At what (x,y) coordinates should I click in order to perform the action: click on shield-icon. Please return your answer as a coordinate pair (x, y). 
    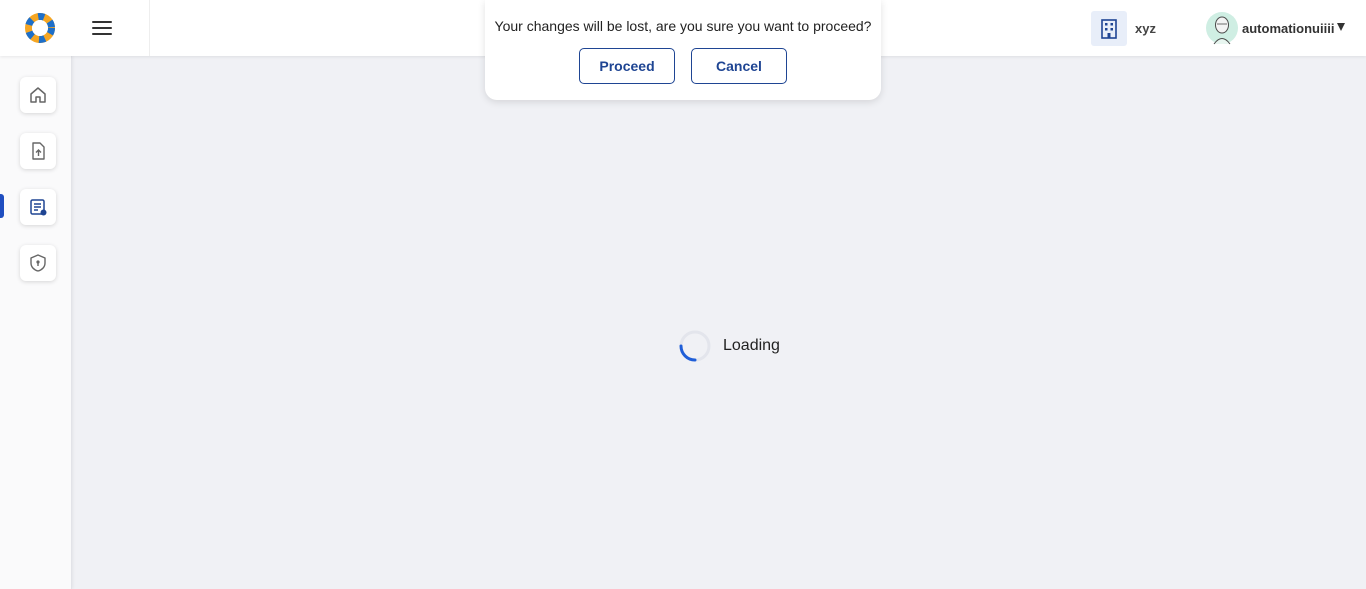
    Looking at the image, I should click on (38, 263).